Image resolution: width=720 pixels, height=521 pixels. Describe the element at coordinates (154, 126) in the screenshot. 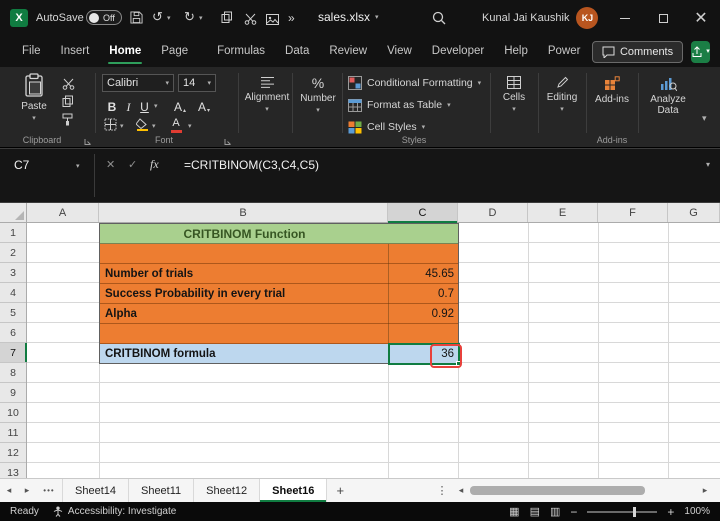

I see `fill-color-dropdown-icon: ▾` at that location.